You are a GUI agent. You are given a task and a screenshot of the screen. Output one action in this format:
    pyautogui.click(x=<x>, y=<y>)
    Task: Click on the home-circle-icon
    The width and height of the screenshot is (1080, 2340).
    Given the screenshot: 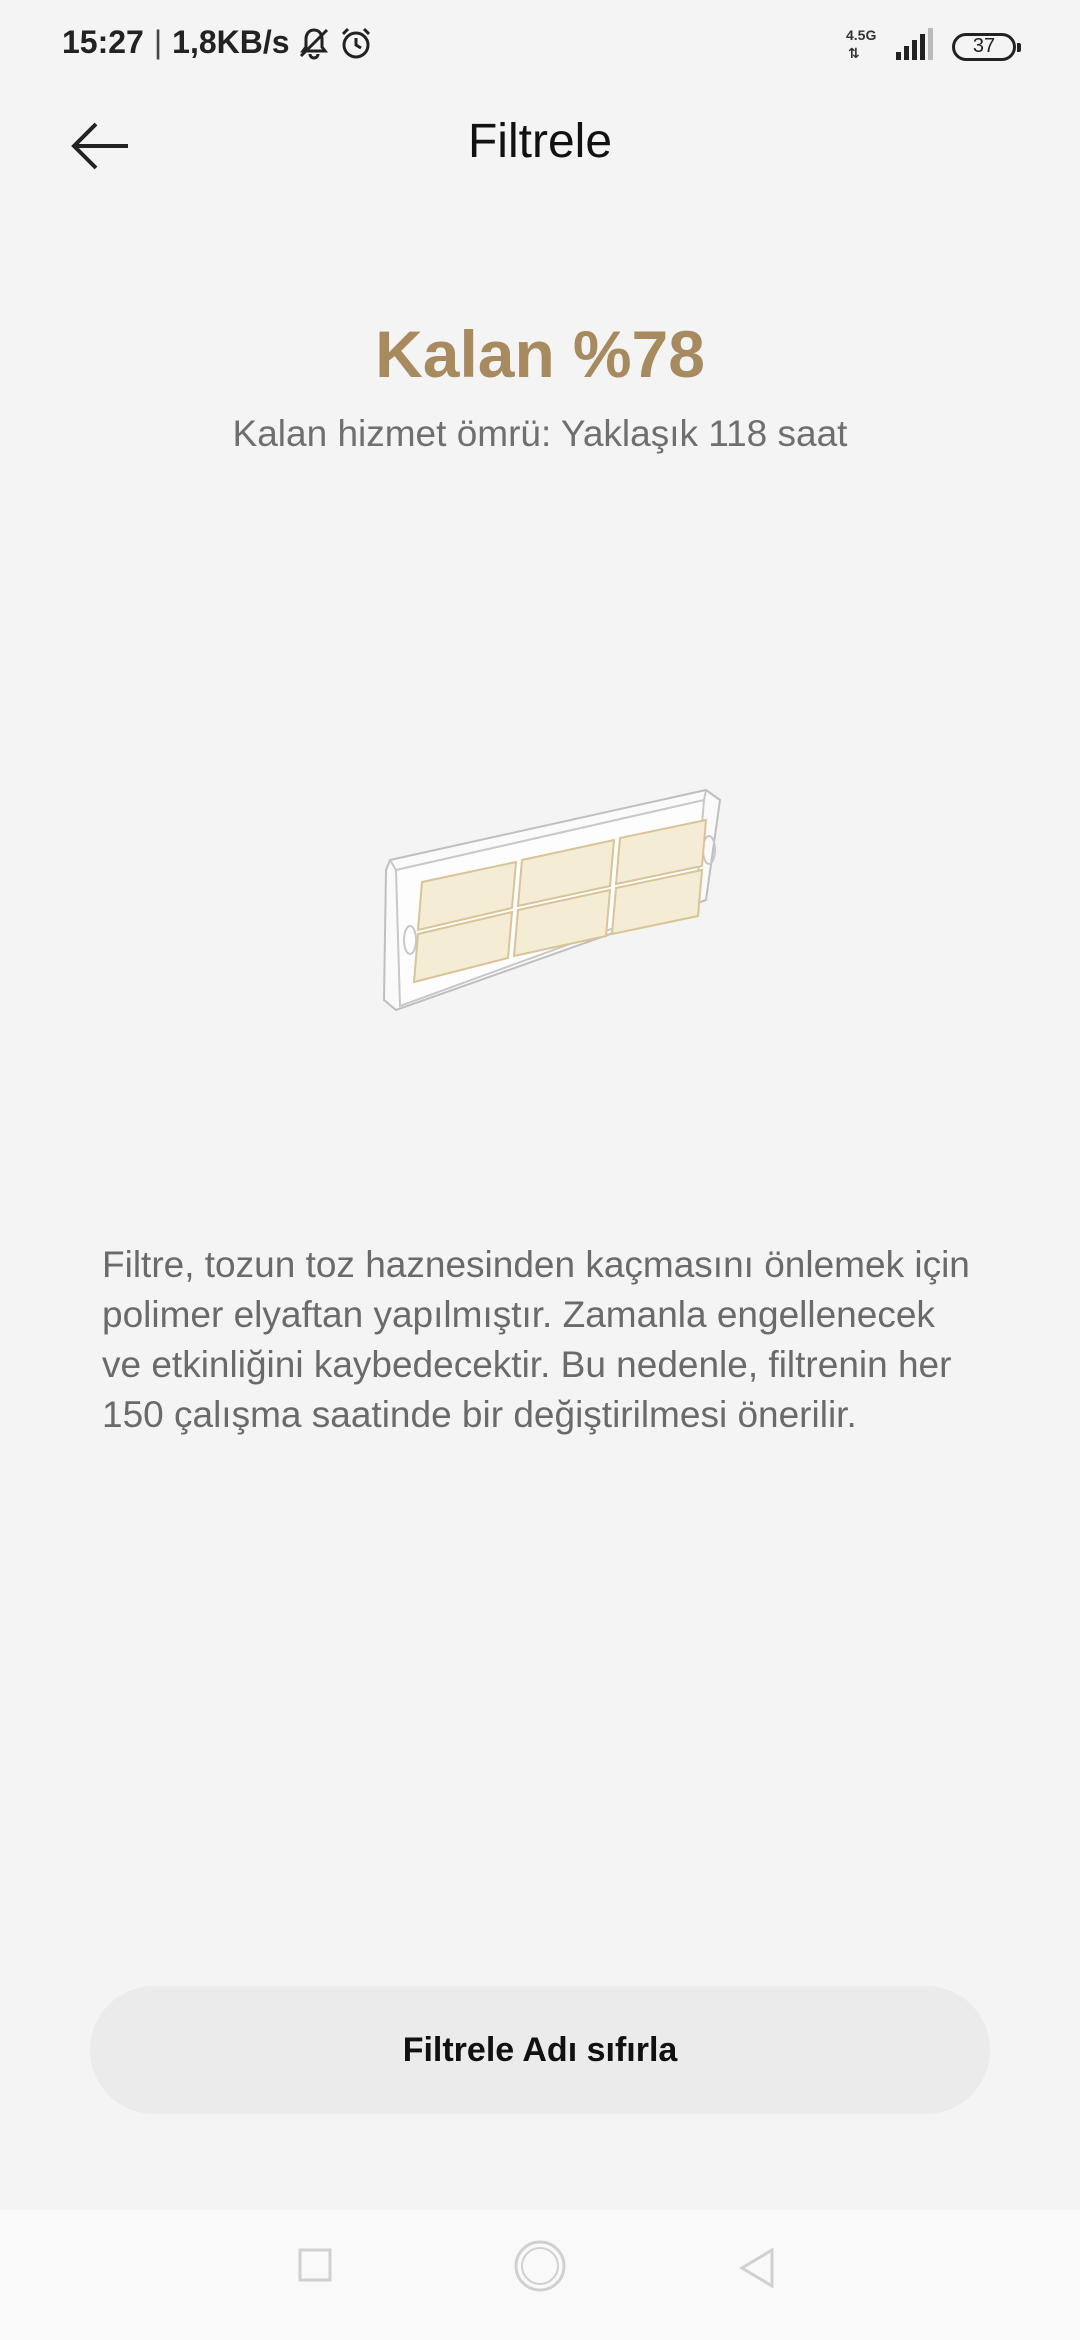 What is the action you would take?
    pyautogui.click(x=540, y=2266)
    